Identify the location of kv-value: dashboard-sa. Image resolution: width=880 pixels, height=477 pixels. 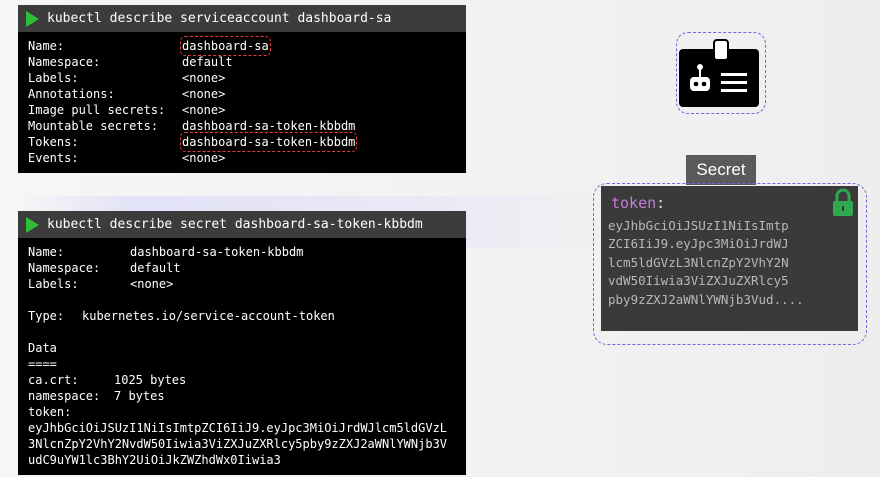
(225, 46).